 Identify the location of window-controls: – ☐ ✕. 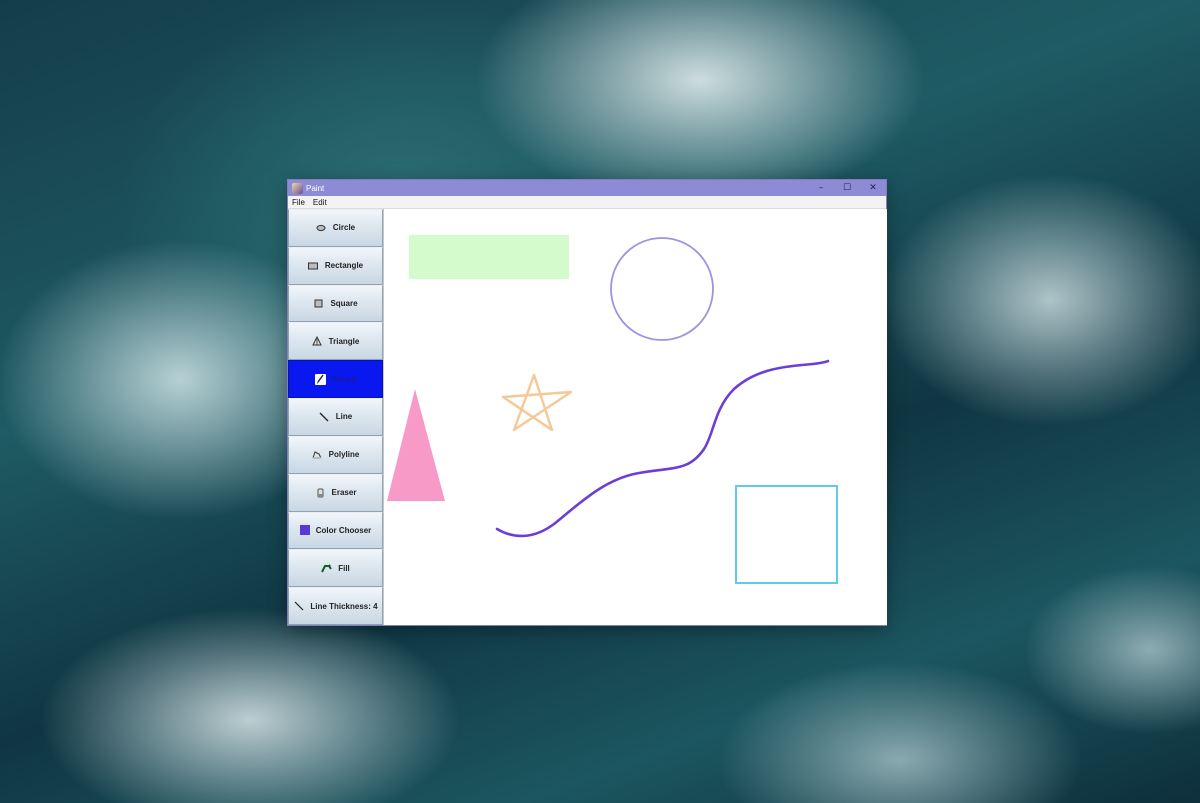
(847, 188).